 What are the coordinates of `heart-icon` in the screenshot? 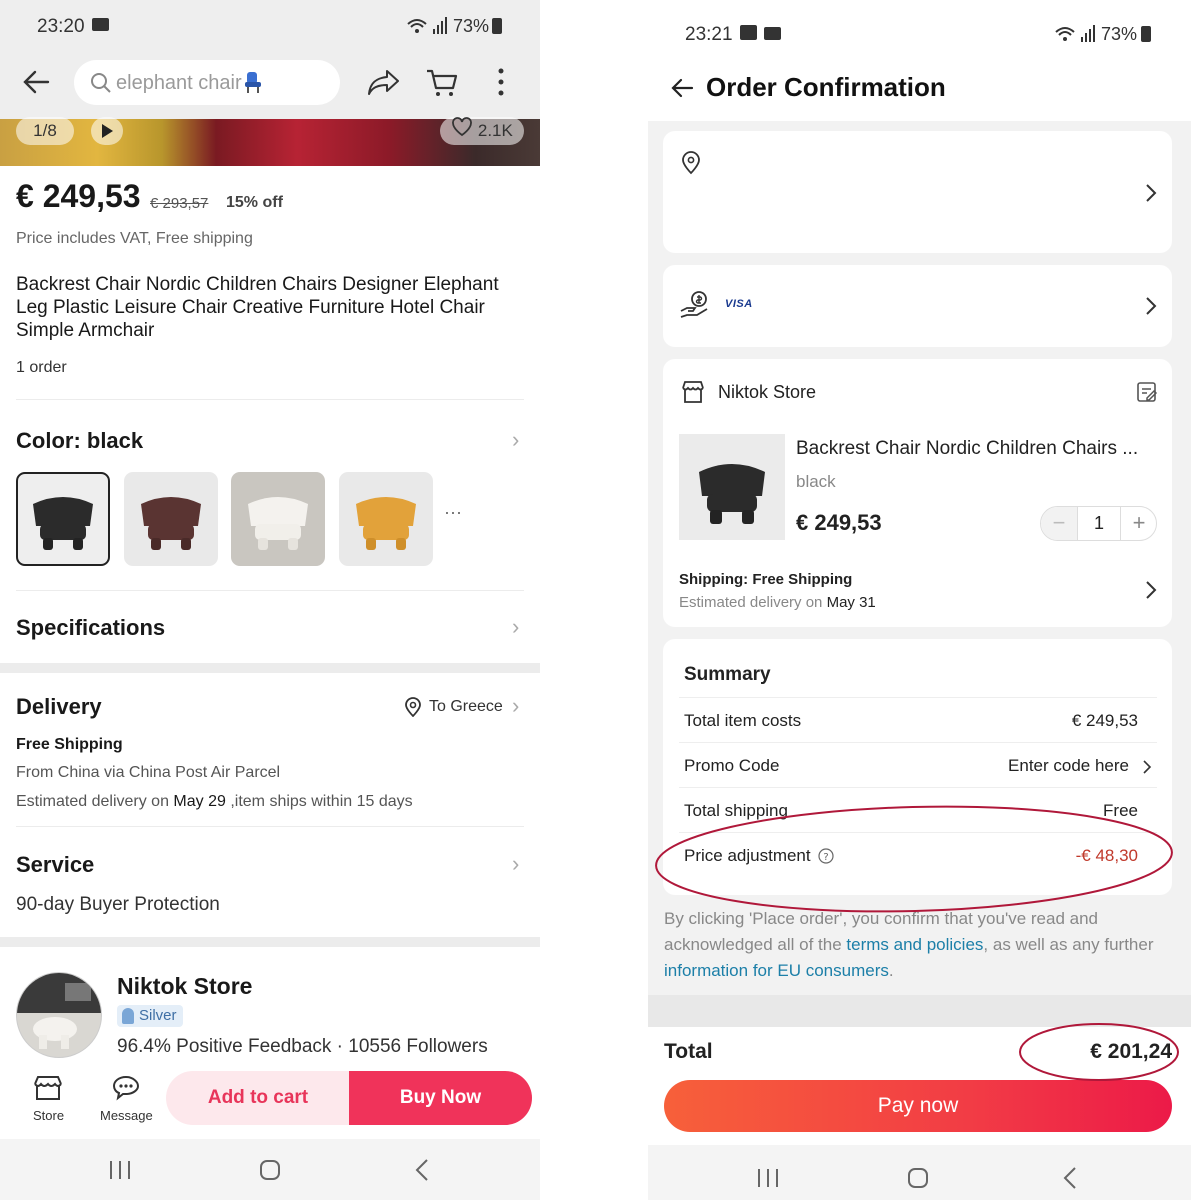 It's located at (462, 131).